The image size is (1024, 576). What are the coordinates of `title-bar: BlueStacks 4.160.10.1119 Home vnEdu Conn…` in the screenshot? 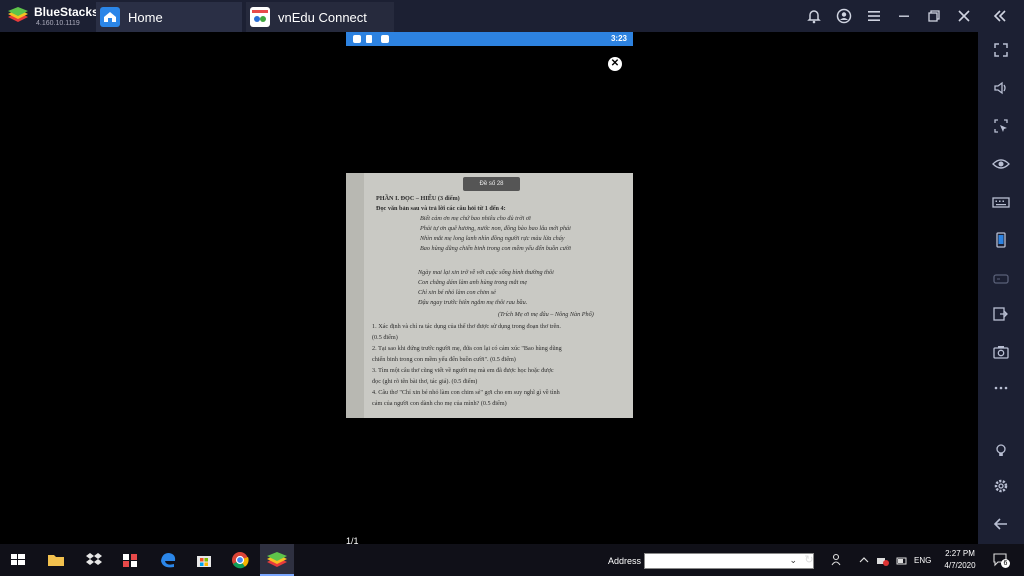 It's located at (512, 16).